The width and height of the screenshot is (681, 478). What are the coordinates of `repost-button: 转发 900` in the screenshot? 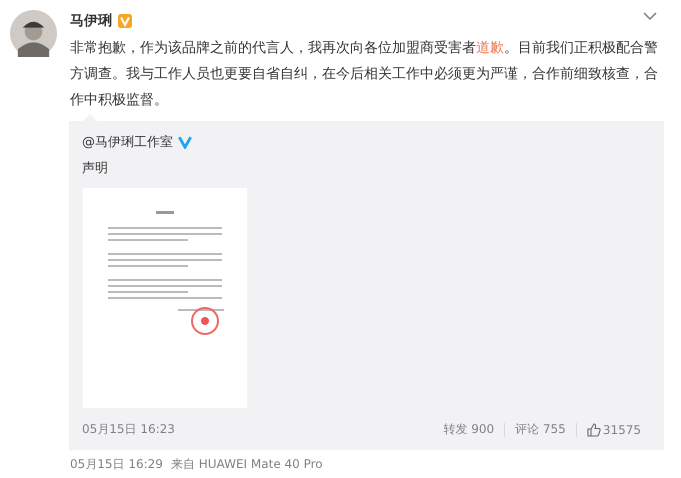 It's located at (468, 429).